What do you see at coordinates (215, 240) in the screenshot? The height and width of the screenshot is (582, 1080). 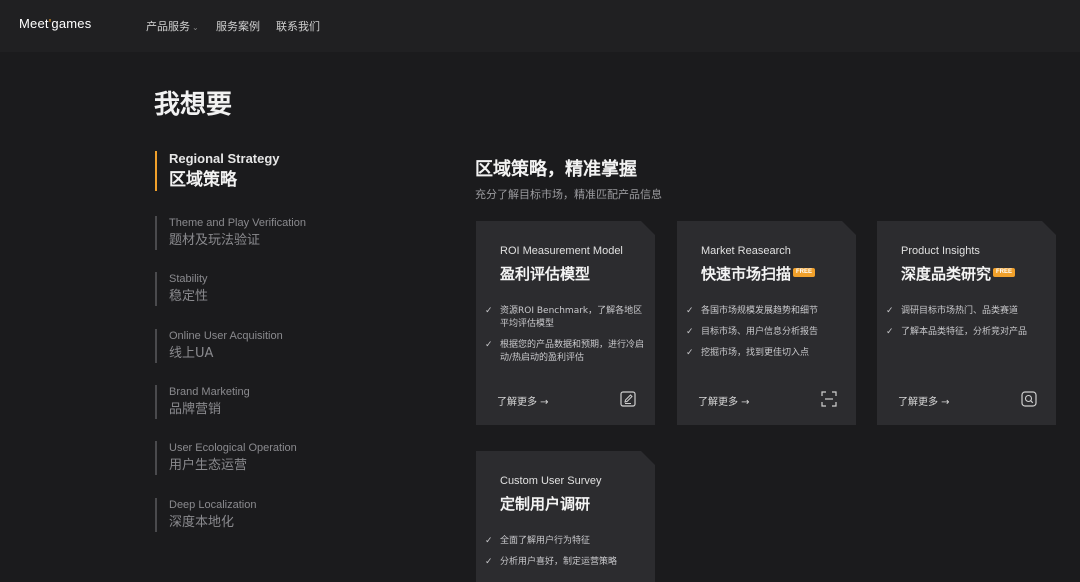 I see `sidebar-item-zh: 题材及玩法验证` at bounding box center [215, 240].